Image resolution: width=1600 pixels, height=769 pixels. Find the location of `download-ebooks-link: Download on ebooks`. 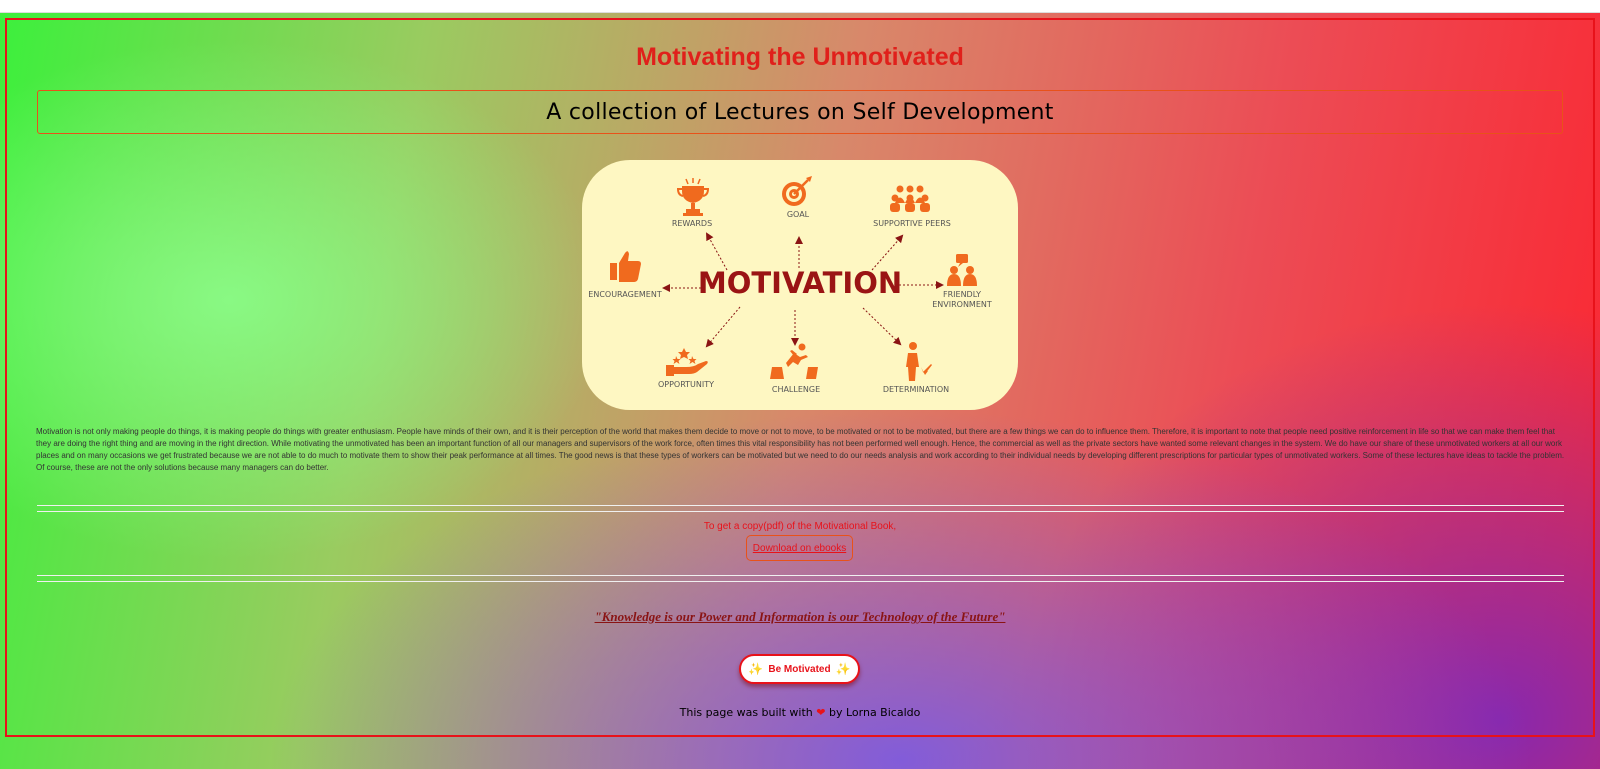

download-ebooks-link: Download on ebooks is located at coordinates (799, 548).